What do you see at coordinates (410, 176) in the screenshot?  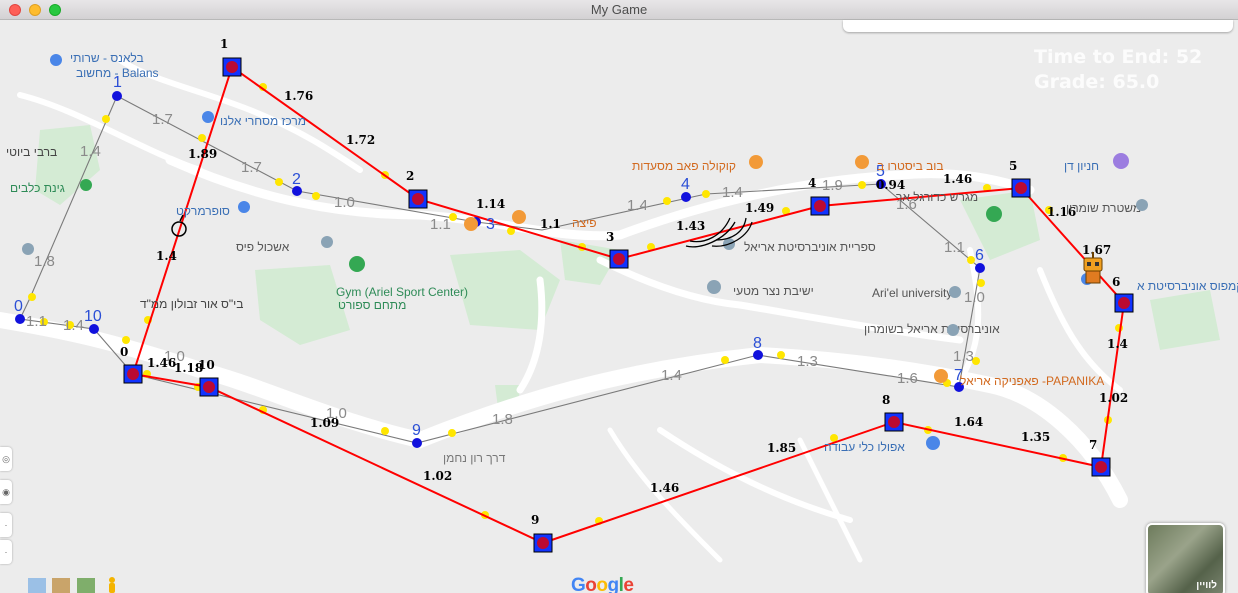 I see `agent-label: 2` at bounding box center [410, 176].